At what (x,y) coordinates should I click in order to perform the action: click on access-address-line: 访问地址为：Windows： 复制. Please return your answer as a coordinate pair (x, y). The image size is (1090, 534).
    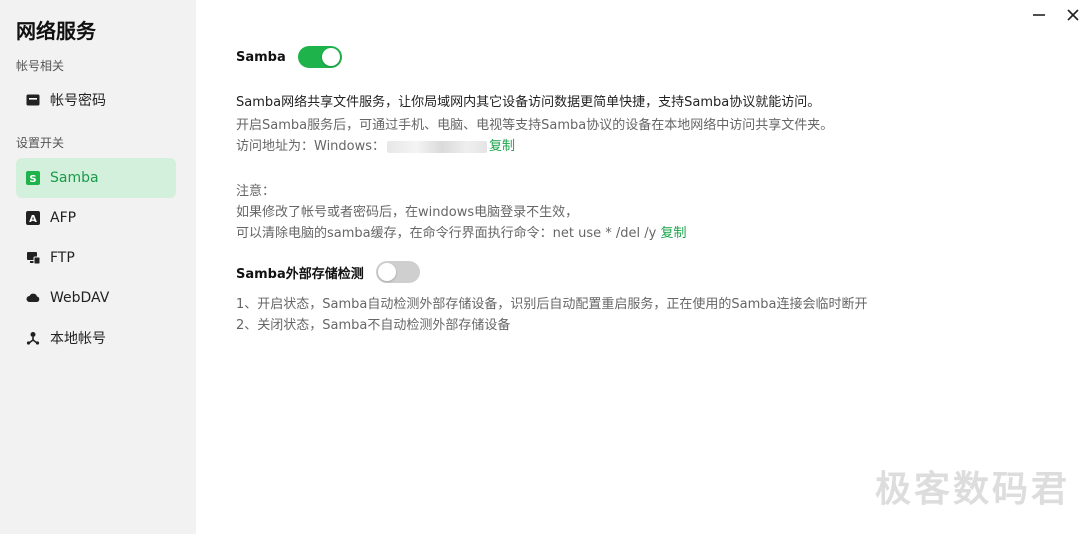
    Looking at the image, I should click on (375, 144).